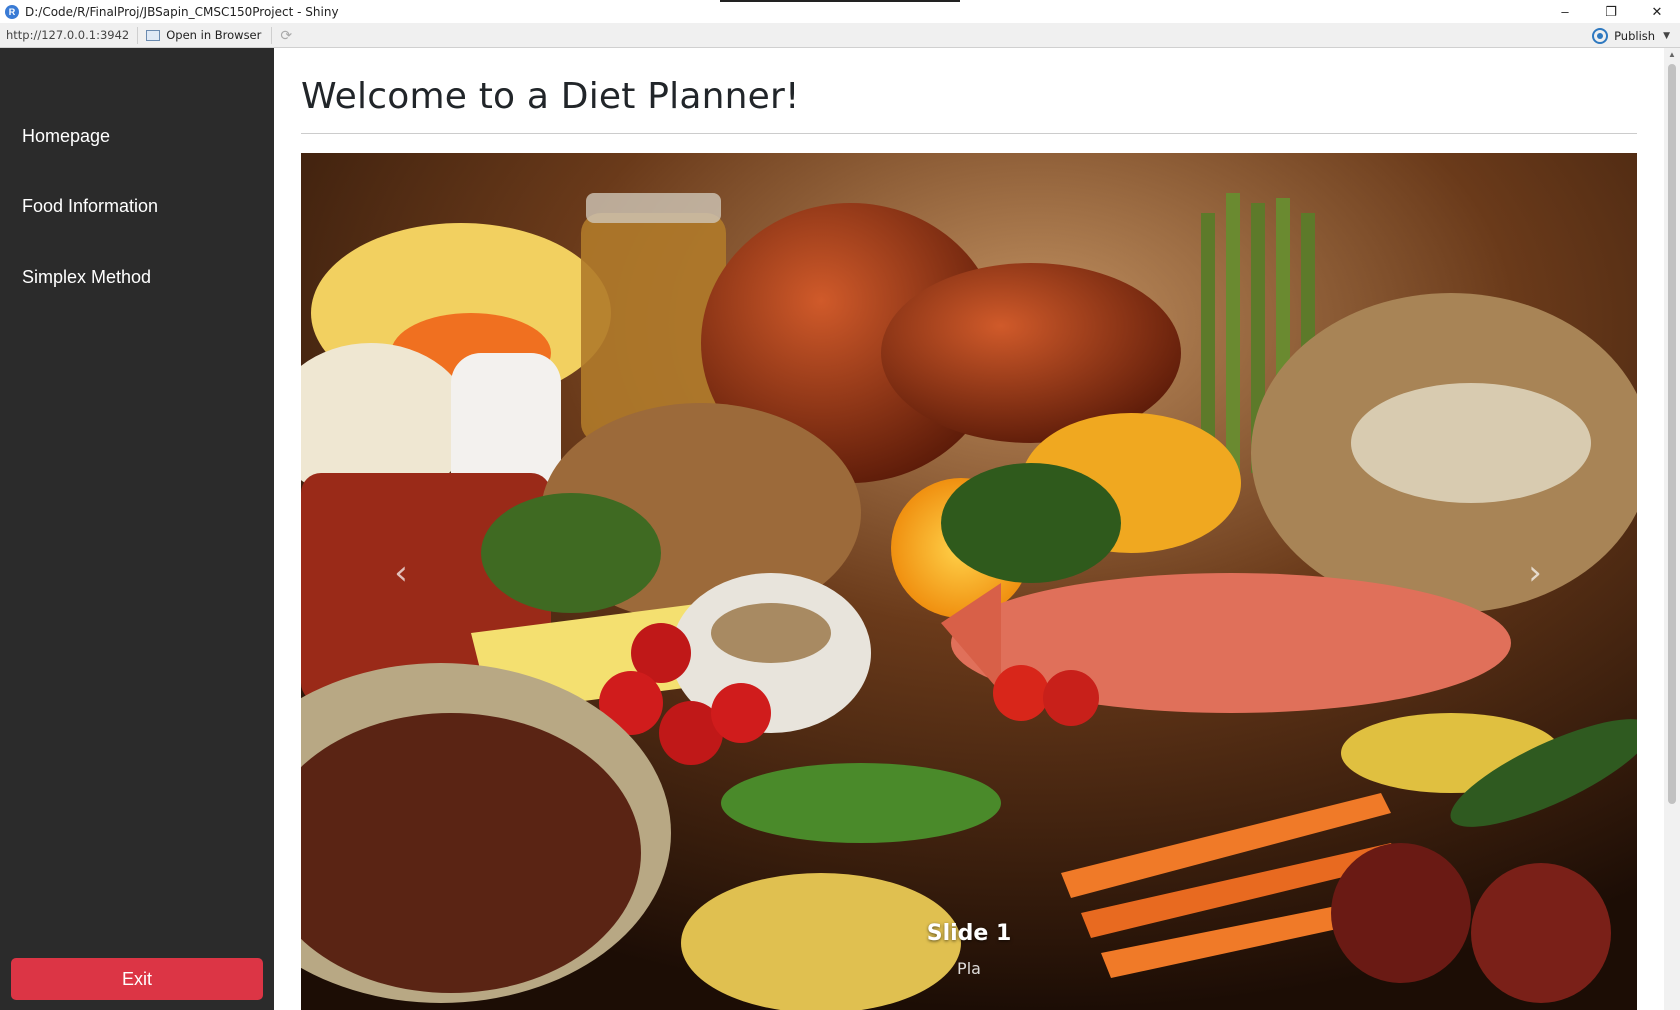  Describe the element at coordinates (840, 1) in the screenshot. I see `titlebar-accent` at that location.